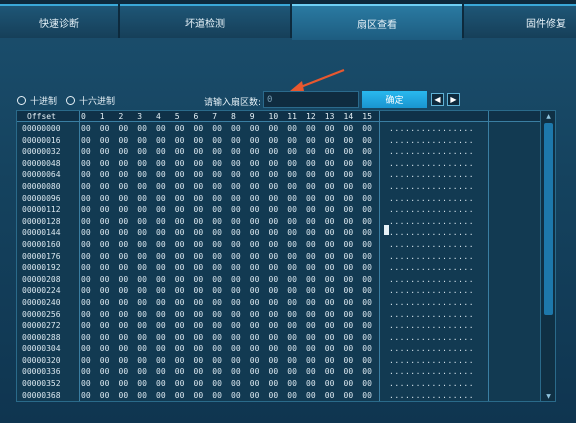  Describe the element at coordinates (437, 99) in the screenshot. I see `prev-sector-button: ◀` at that location.